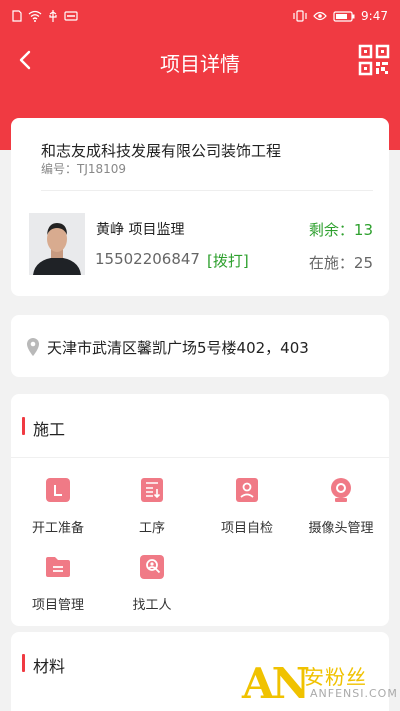 The height and width of the screenshot is (711, 400). I want to click on grid-label: 找工人, so click(152, 605).